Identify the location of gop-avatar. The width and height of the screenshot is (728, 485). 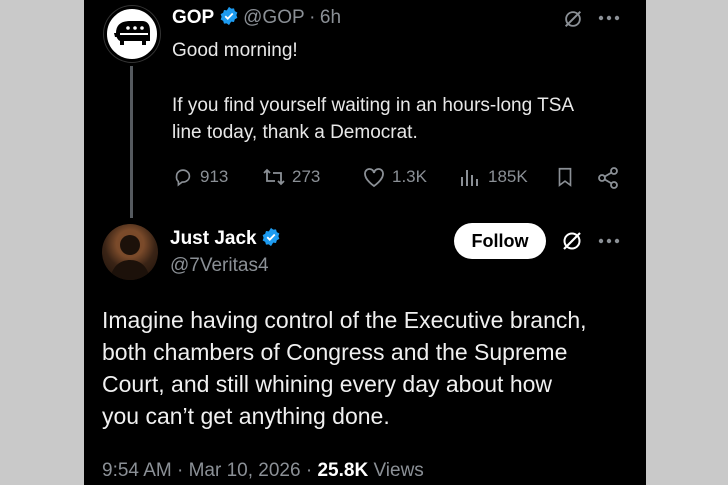
(132, 34).